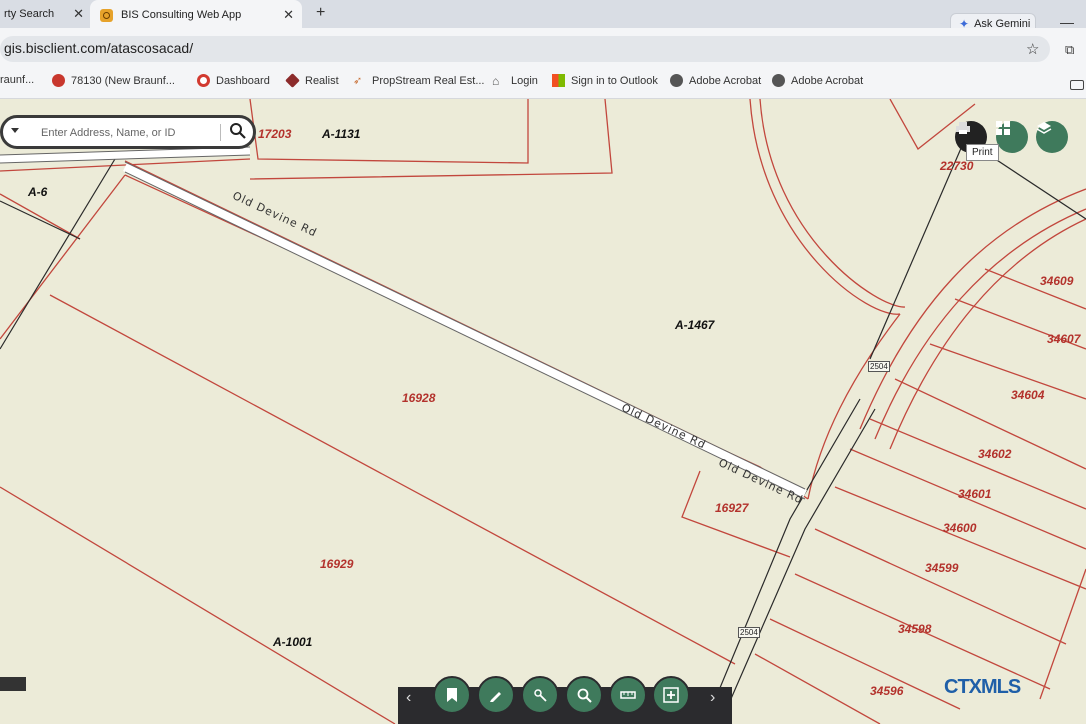  I want to click on abstract-label: A-1001, so click(293, 642).